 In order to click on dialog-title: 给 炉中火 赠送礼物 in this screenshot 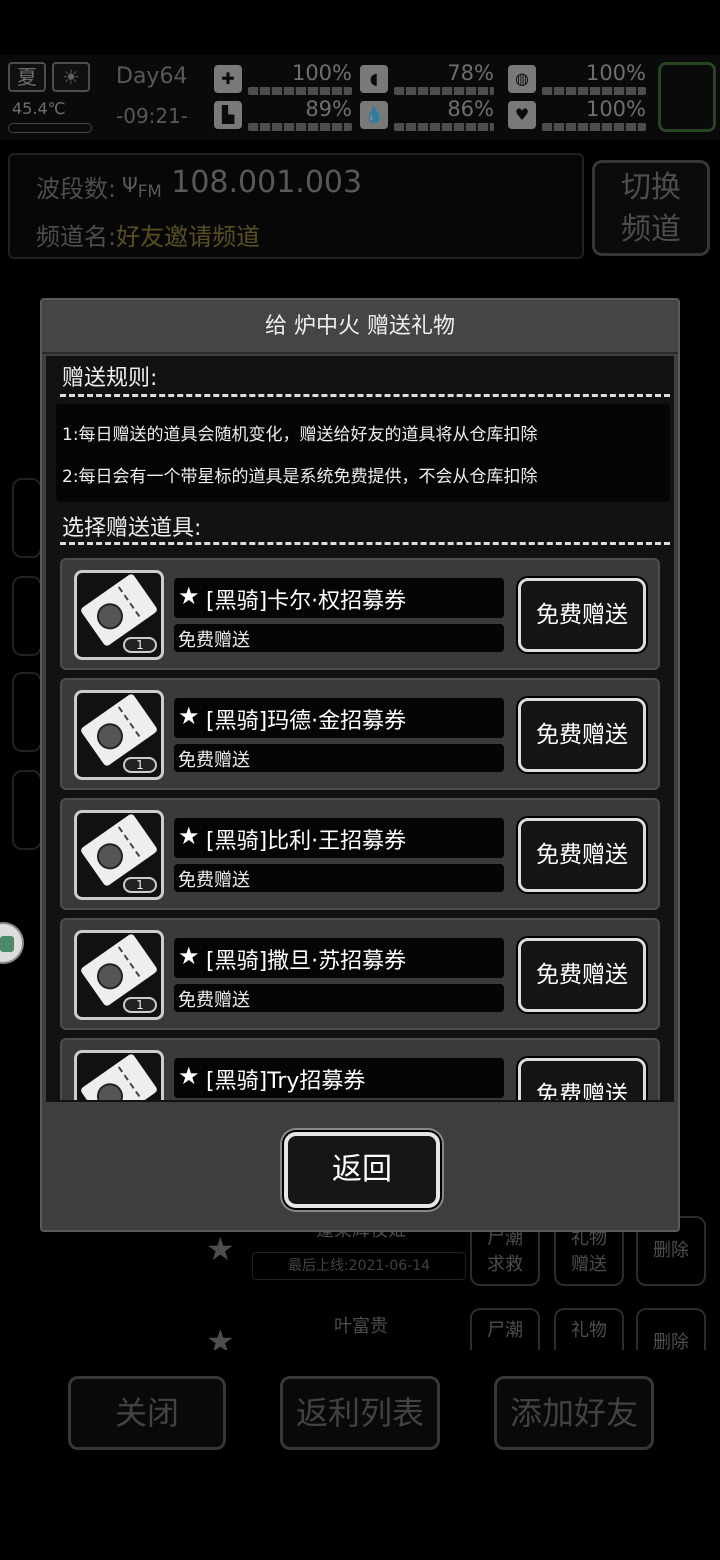, I will do `click(360, 327)`.